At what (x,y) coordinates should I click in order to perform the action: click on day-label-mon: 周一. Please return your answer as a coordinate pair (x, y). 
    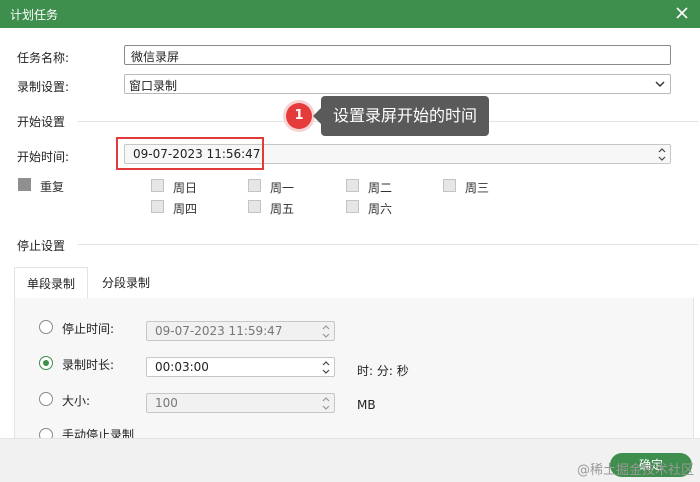
    Looking at the image, I should click on (282, 188).